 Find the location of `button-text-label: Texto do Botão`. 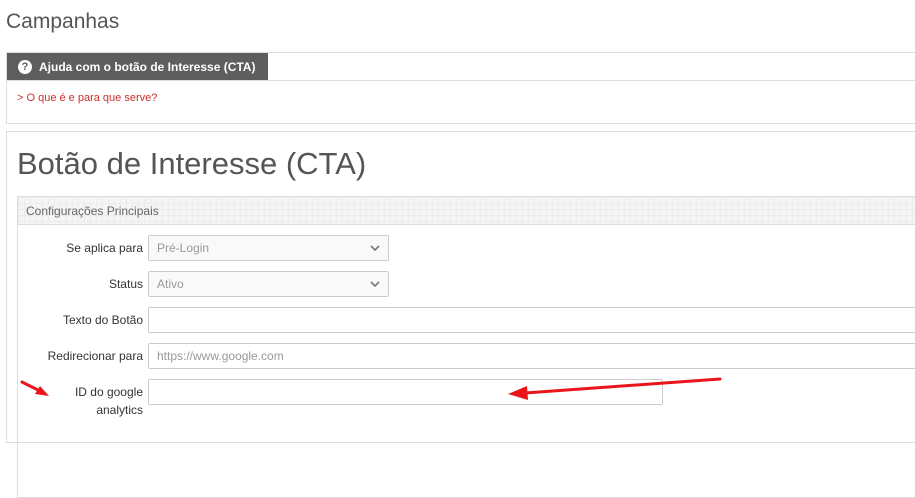

button-text-label: Texto do Botão is located at coordinates (102, 320).